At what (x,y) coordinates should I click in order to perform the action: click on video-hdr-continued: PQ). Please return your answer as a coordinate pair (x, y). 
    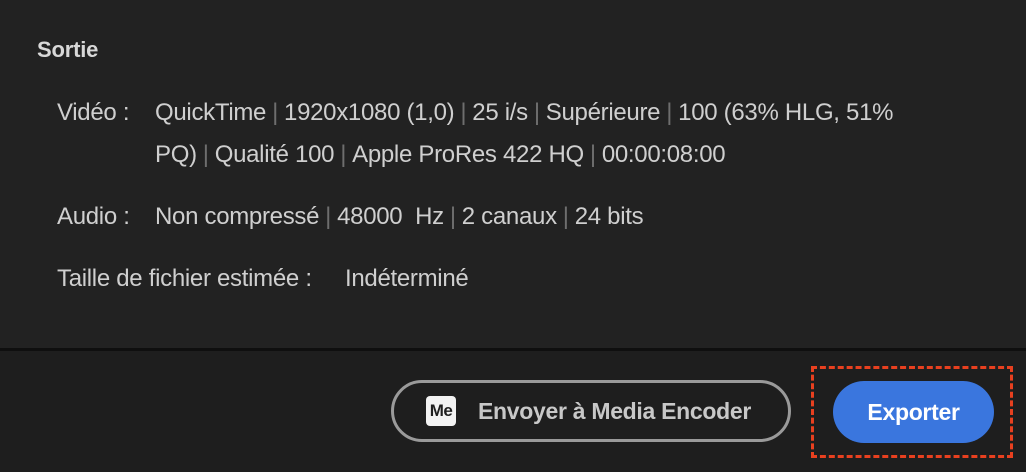
    Looking at the image, I should click on (176, 154).